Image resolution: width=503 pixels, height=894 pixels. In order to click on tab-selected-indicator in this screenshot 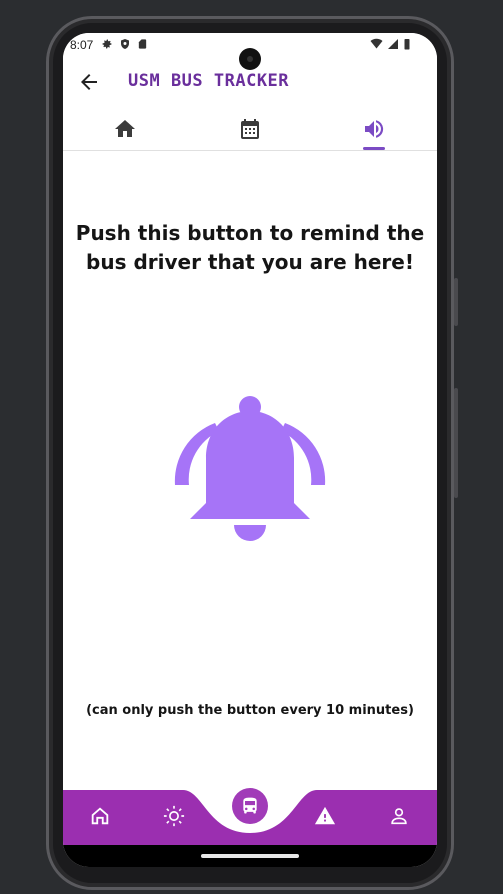, I will do `click(374, 148)`.